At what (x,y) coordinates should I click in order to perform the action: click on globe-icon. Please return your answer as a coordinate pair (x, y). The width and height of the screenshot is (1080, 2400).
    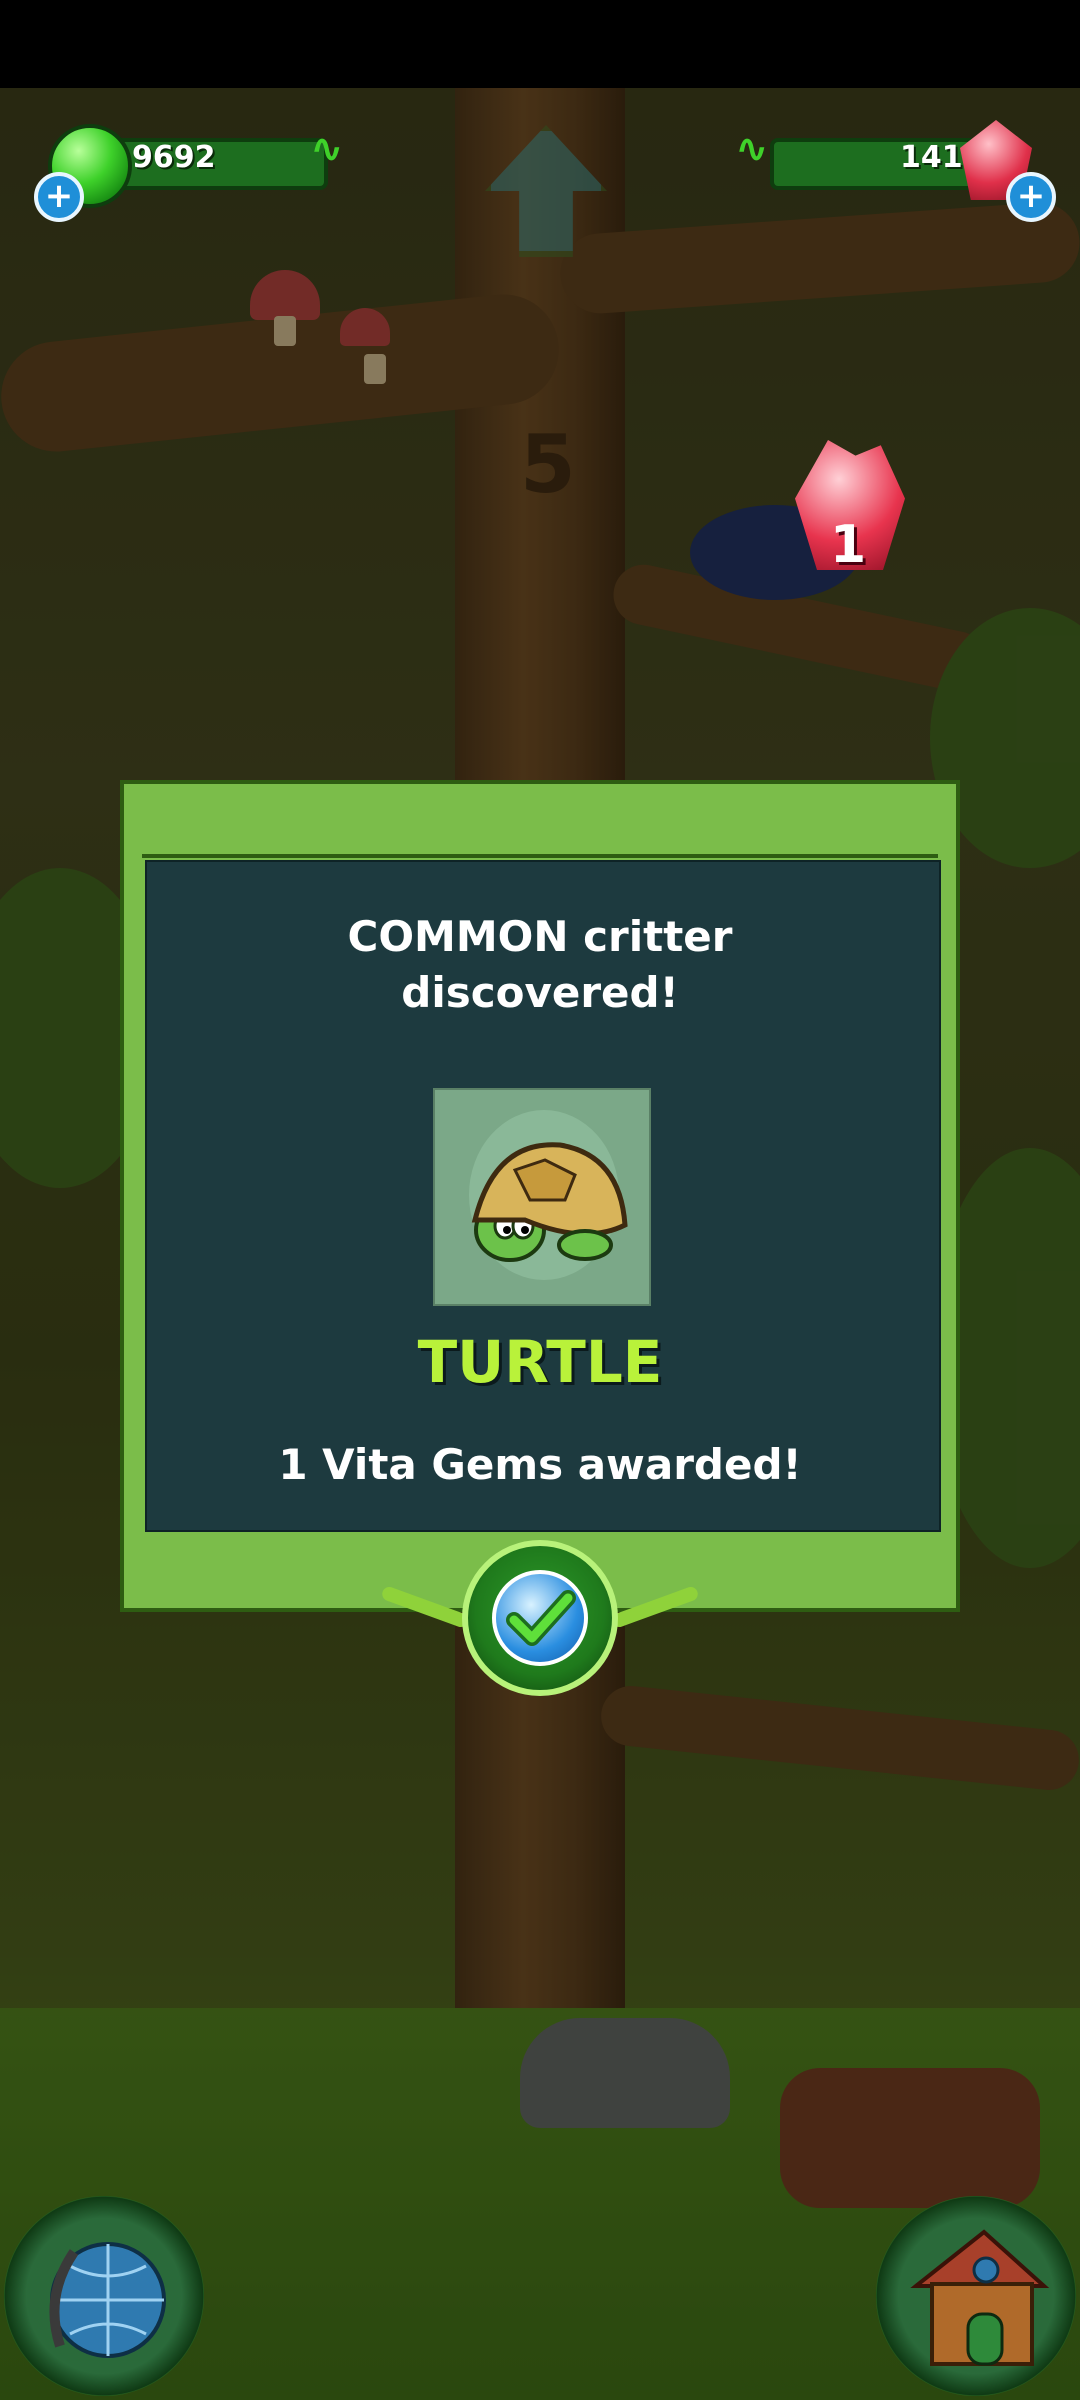
    Looking at the image, I should click on (107, 2300).